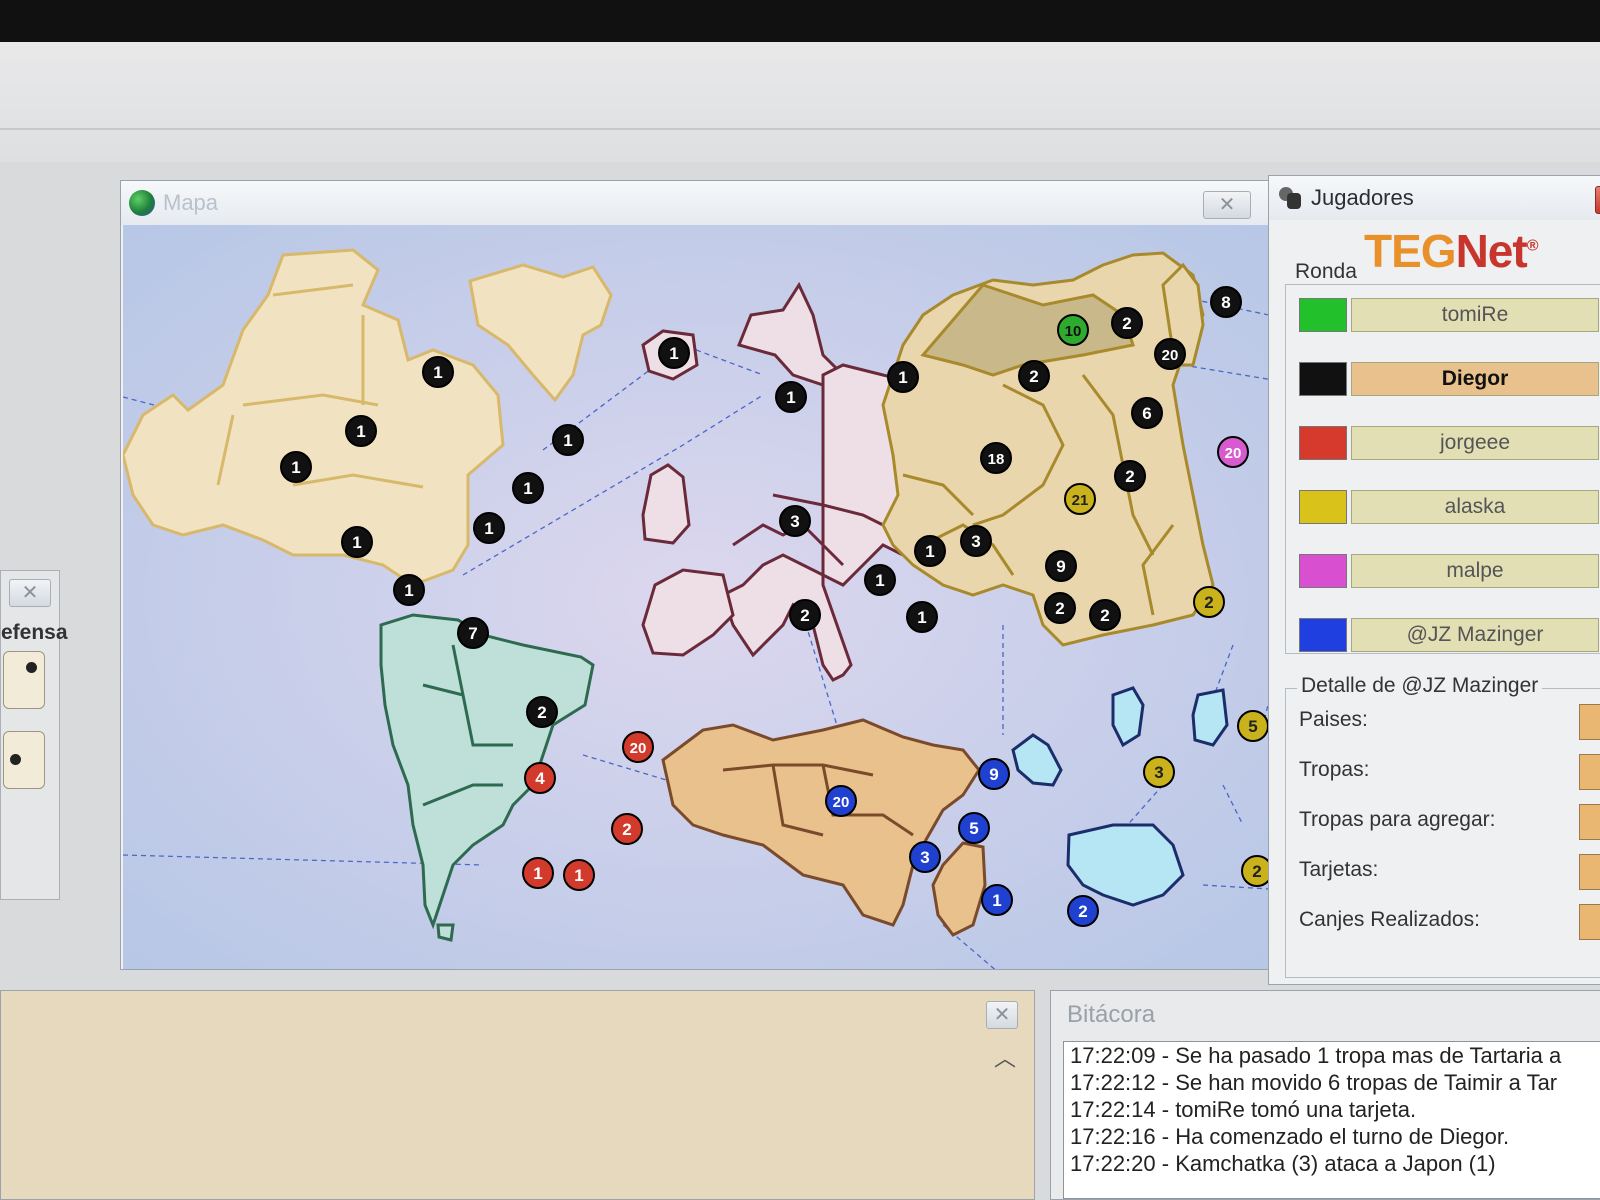 This screenshot has height=1200, width=1600. What do you see at coordinates (1002, 1015) in the screenshot?
I see `chat-close-button: ✕` at bounding box center [1002, 1015].